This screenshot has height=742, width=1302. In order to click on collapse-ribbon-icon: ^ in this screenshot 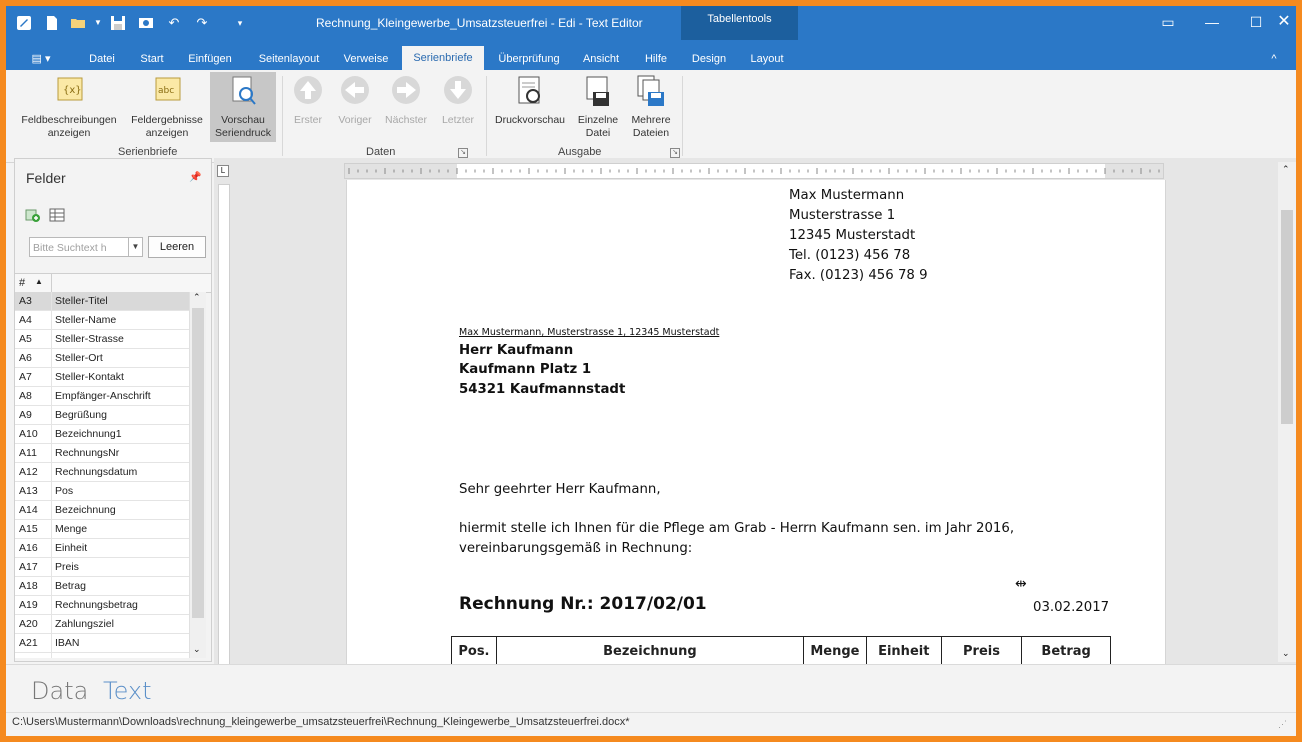, I will do `click(1274, 59)`.